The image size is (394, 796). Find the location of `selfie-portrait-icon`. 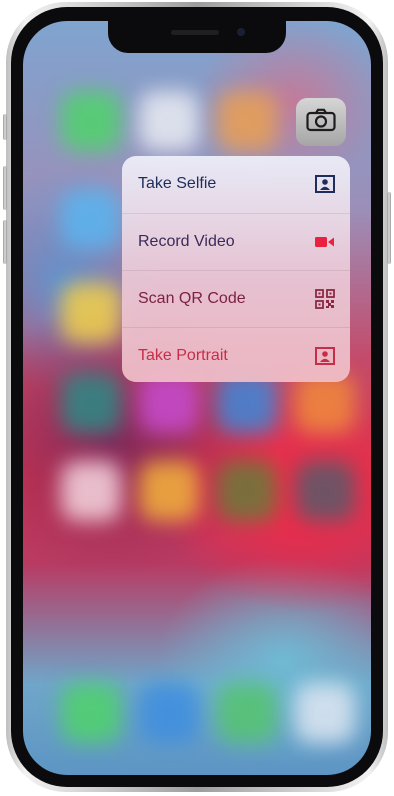

selfie-portrait-icon is located at coordinates (325, 184).